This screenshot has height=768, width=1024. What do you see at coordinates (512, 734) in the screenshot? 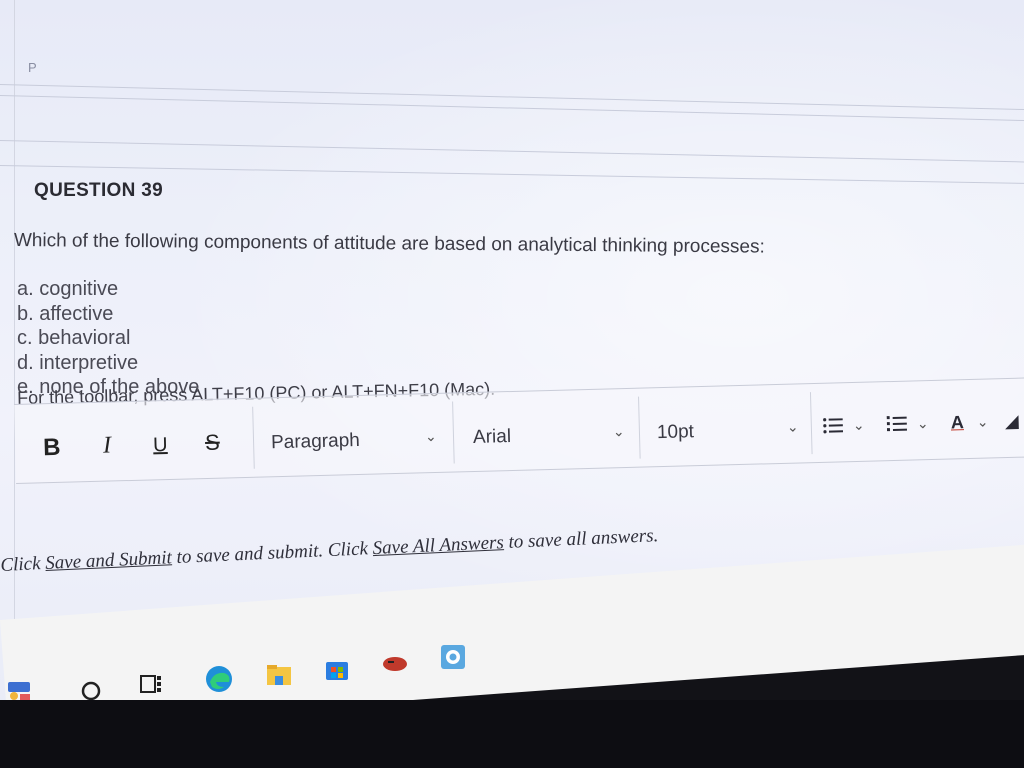
I see `bezel` at bounding box center [512, 734].